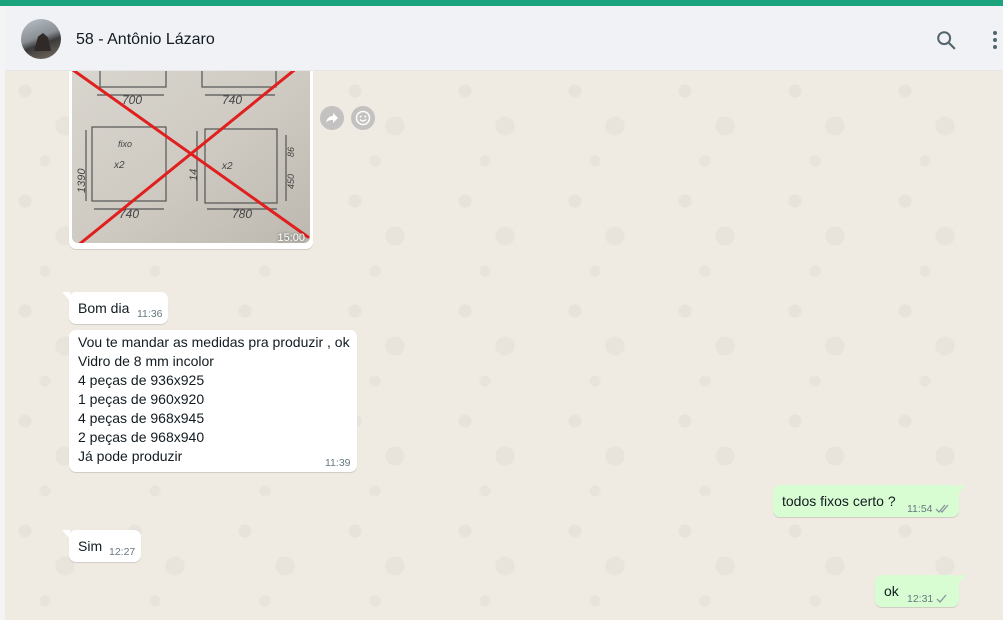 Image resolution: width=1003 pixels, height=620 pixels. I want to click on message-line: 2 peças de 968x940, so click(141, 437).